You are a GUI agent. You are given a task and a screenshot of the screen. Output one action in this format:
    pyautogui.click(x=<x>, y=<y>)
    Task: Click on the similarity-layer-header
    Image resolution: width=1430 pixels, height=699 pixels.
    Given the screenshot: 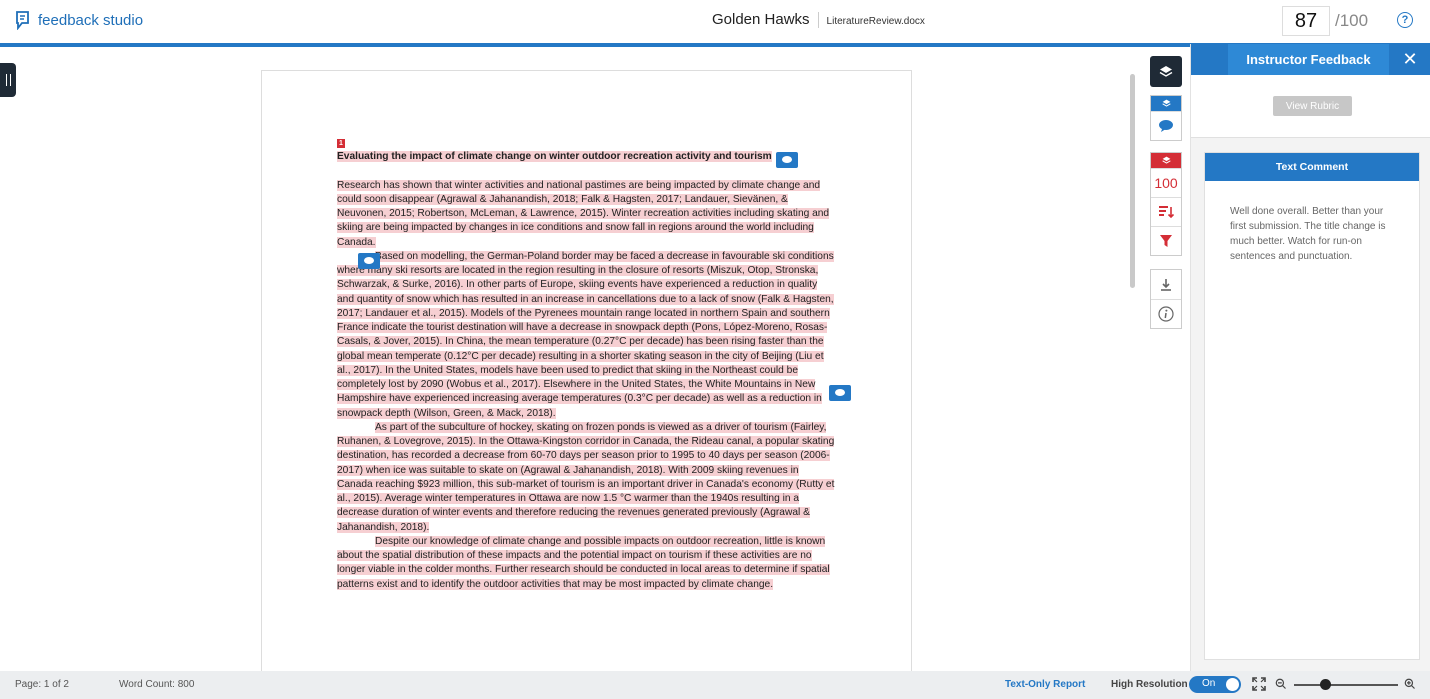 What is the action you would take?
    pyautogui.click(x=1166, y=160)
    